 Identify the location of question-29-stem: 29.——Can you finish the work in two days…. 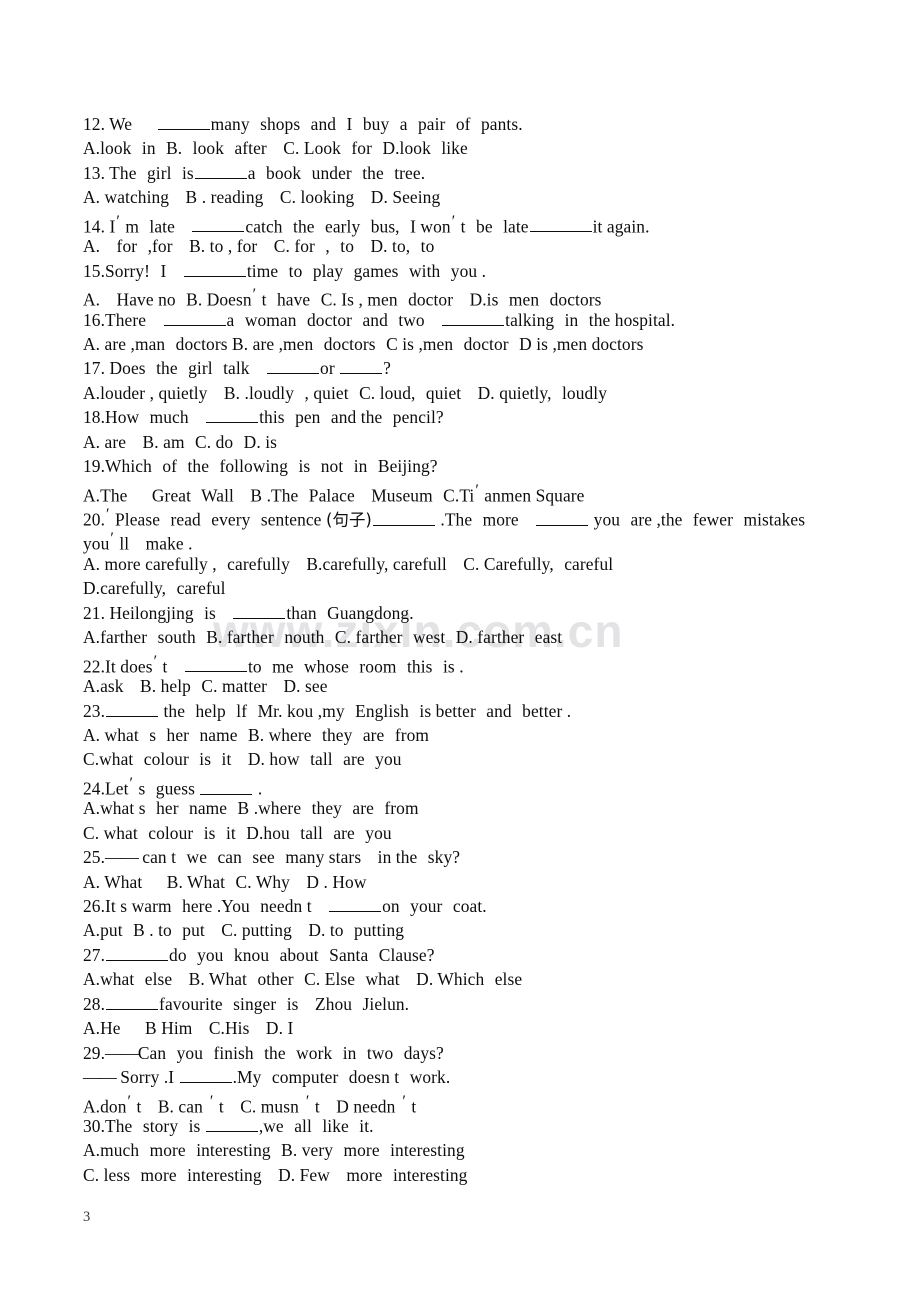
(263, 1052).